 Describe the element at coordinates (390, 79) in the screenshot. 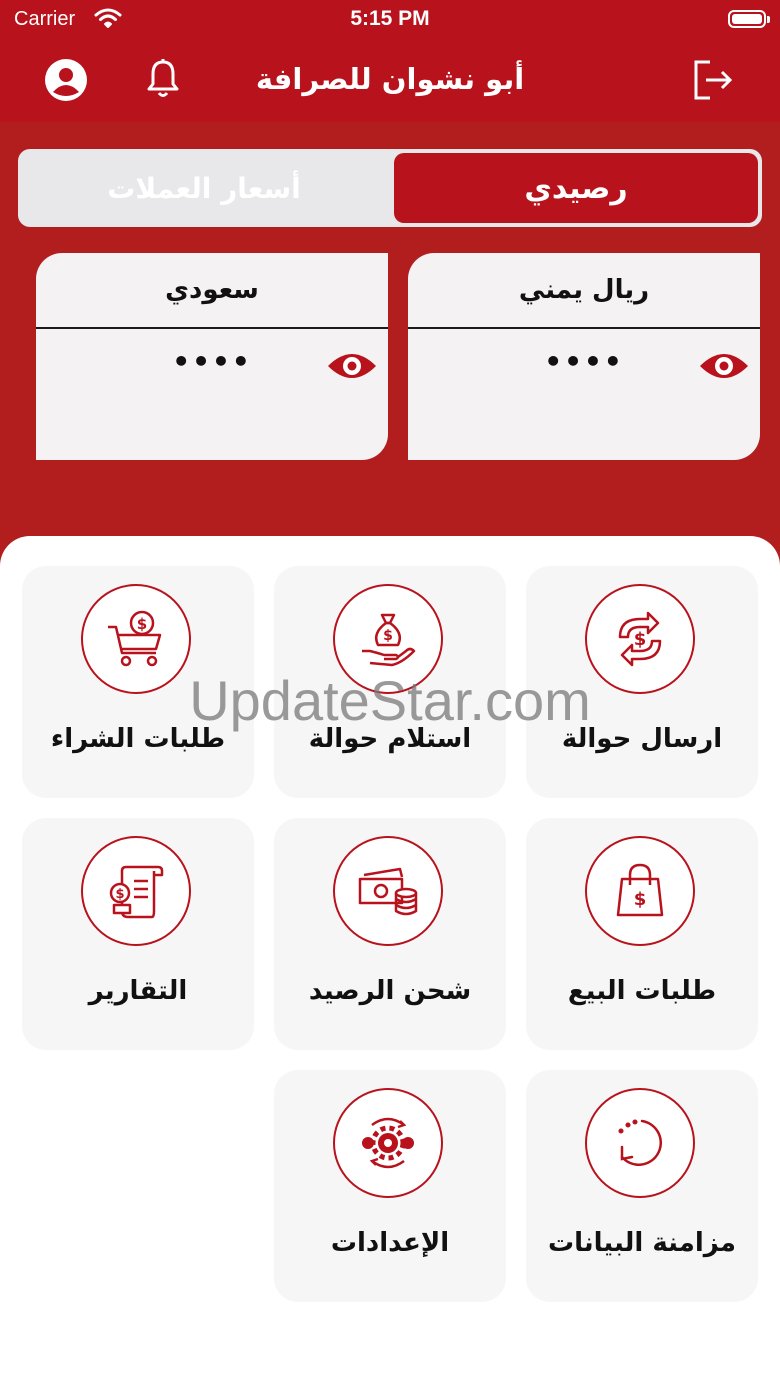

I see `page-title: أبو نشوان للصرافة` at that location.